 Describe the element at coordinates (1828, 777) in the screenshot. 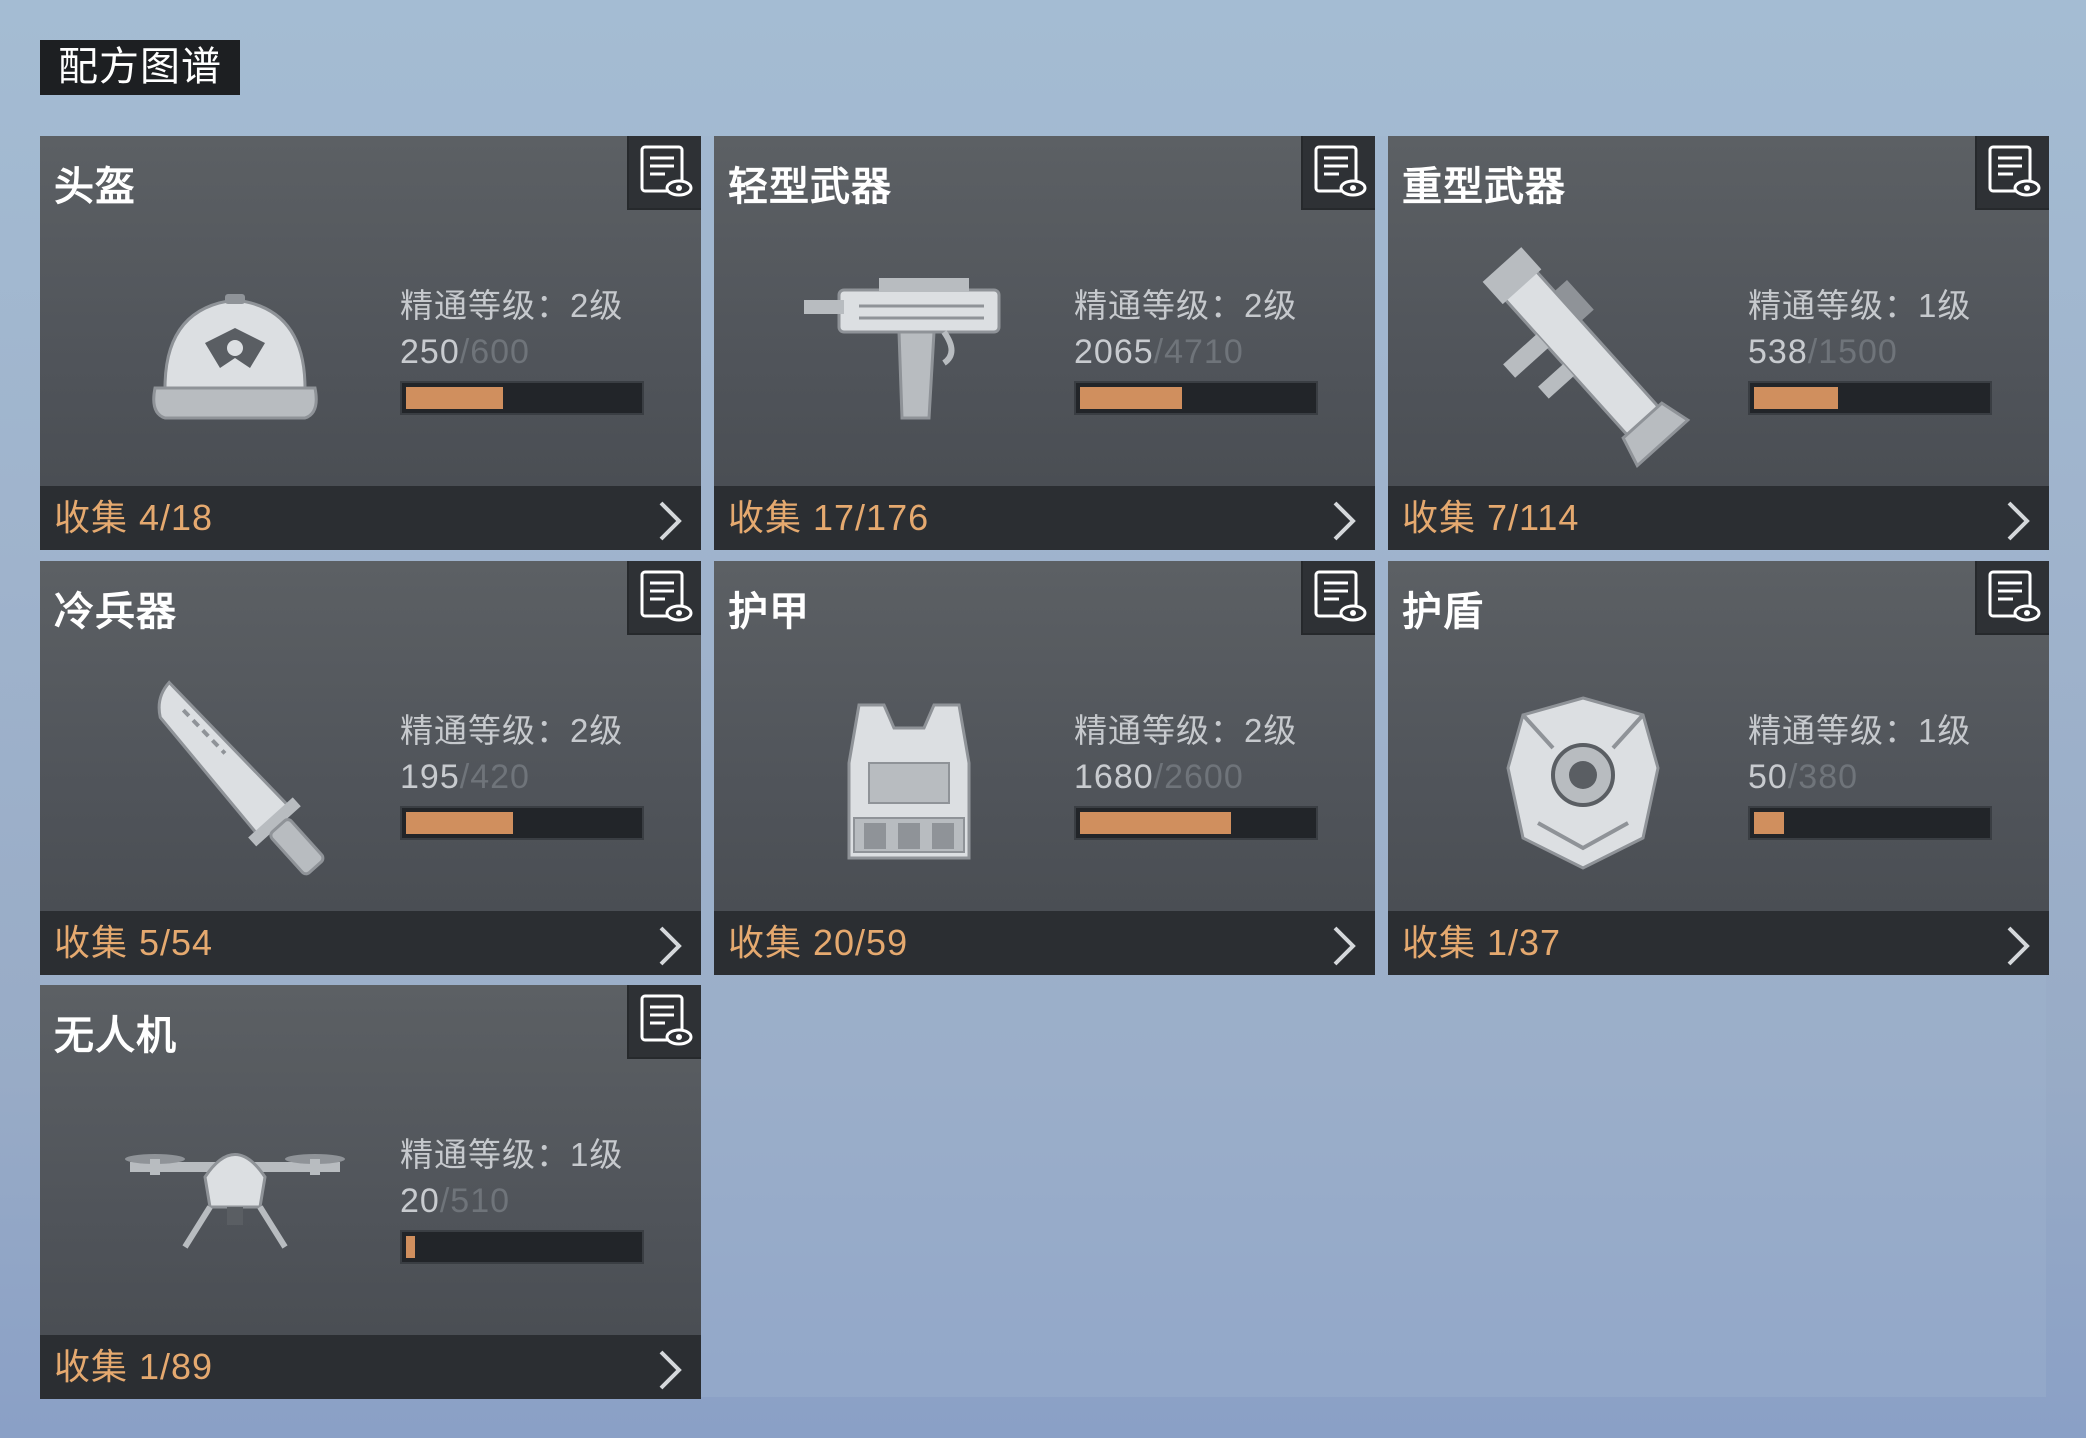

I see `xp-max: 380` at that location.